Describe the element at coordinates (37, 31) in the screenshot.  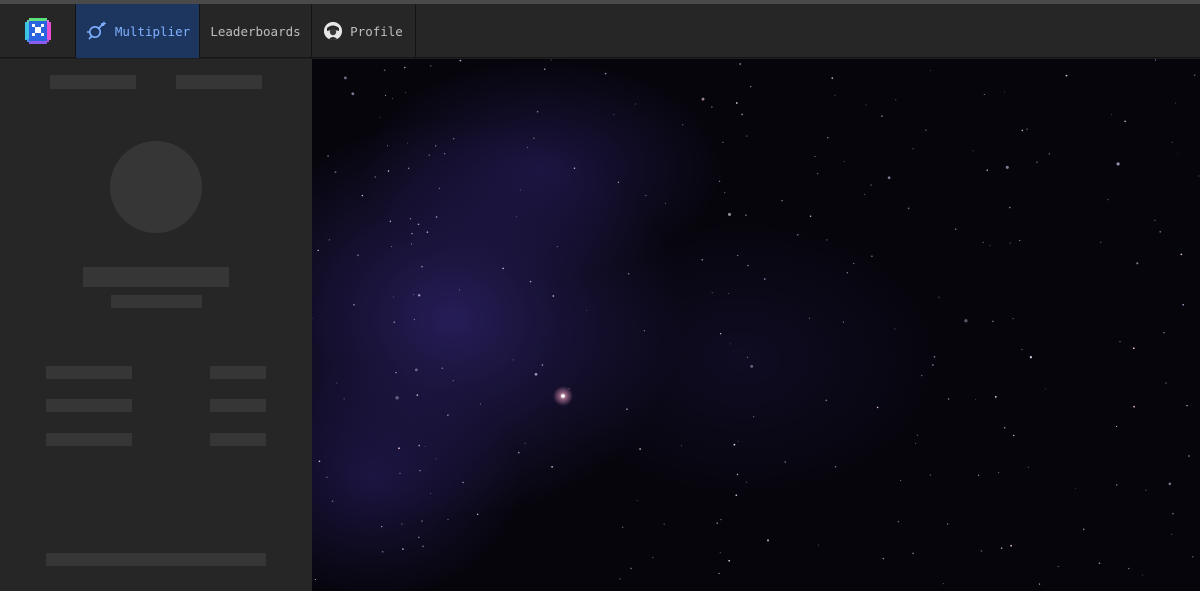
I see `app-logo` at that location.